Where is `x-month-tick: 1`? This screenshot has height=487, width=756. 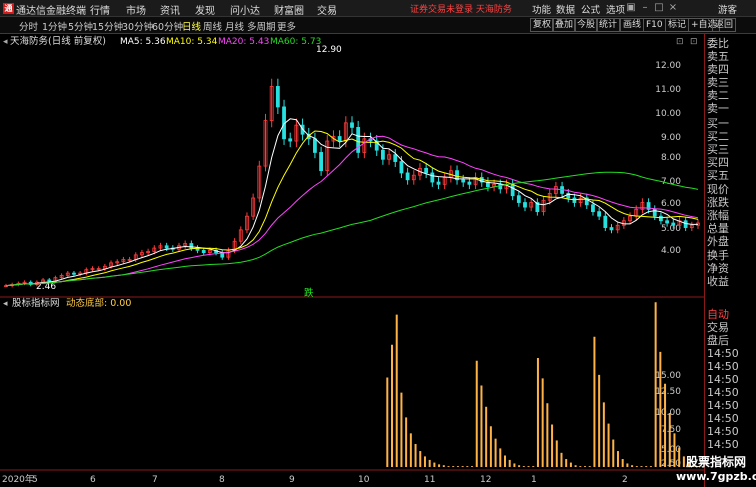
x-month-tick: 1 is located at coordinates (534, 480).